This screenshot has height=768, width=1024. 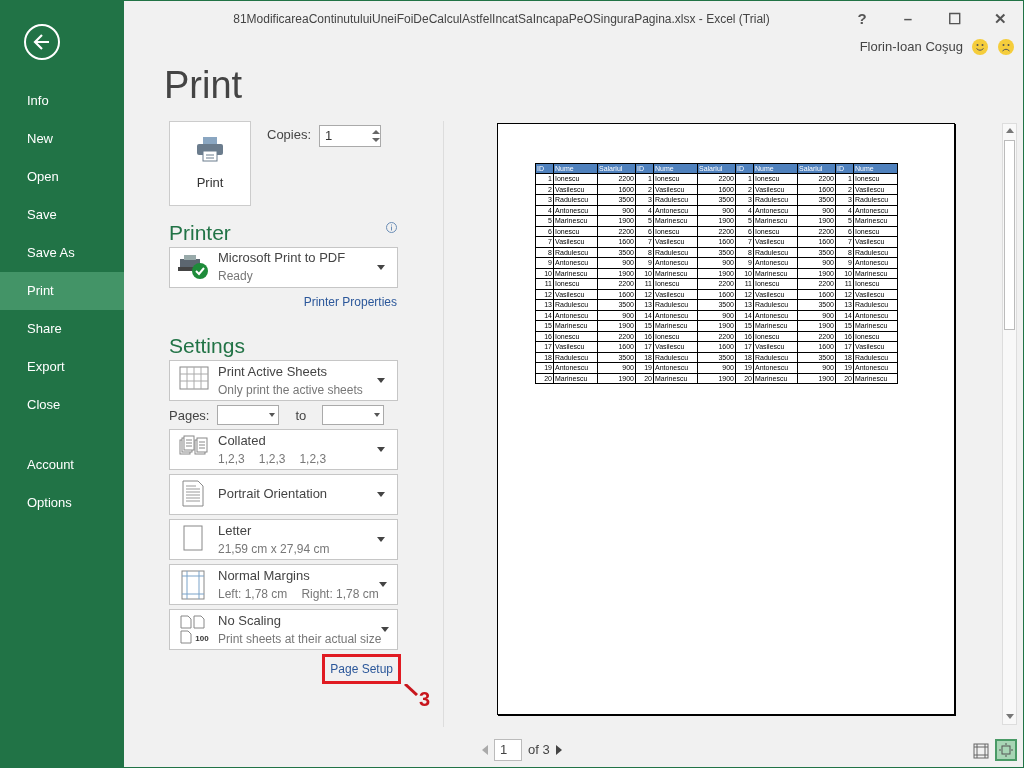 What do you see at coordinates (501, 19) in the screenshot?
I see `window-title: 81ModificareaContinutuluiUneiFoiDeCalculAstfelIncatSaIncapaPeOSinguraPagina.xlsx - Excel (Trial)` at bounding box center [501, 19].